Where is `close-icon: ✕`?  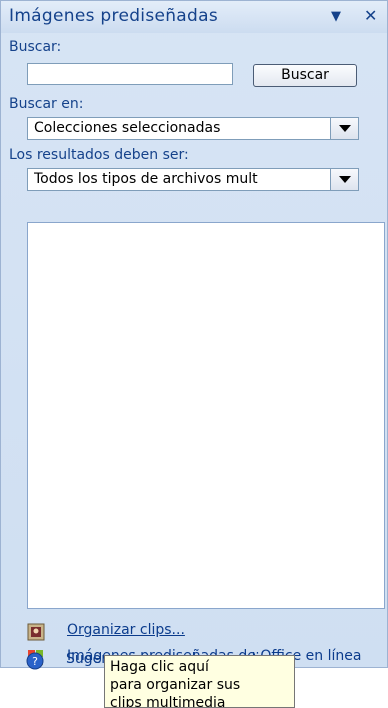
close-icon: ✕ is located at coordinates (370, 15).